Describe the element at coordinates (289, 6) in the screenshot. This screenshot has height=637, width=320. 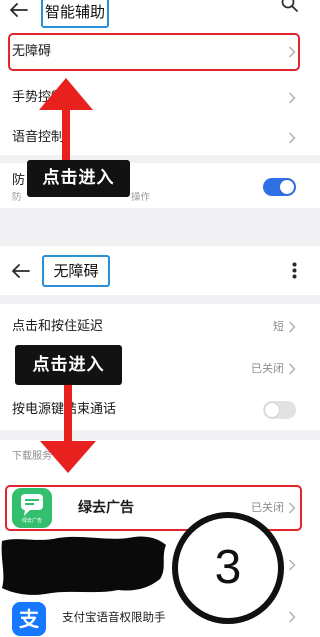
I see `search-icon` at that location.